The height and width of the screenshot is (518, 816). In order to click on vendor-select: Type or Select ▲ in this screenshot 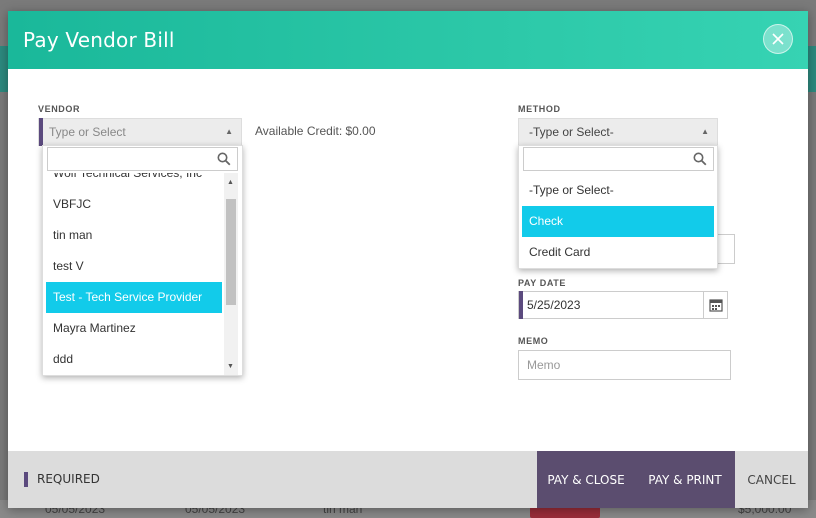, I will do `click(140, 132)`.